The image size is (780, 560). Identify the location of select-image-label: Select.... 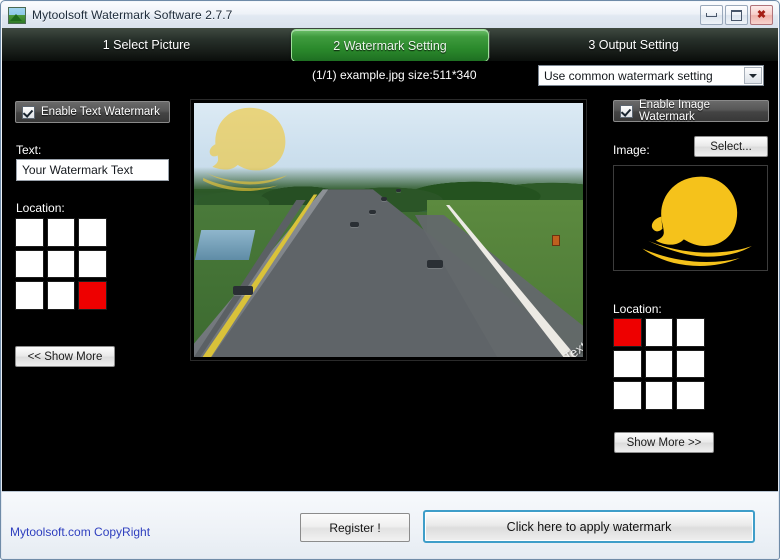
(731, 146).